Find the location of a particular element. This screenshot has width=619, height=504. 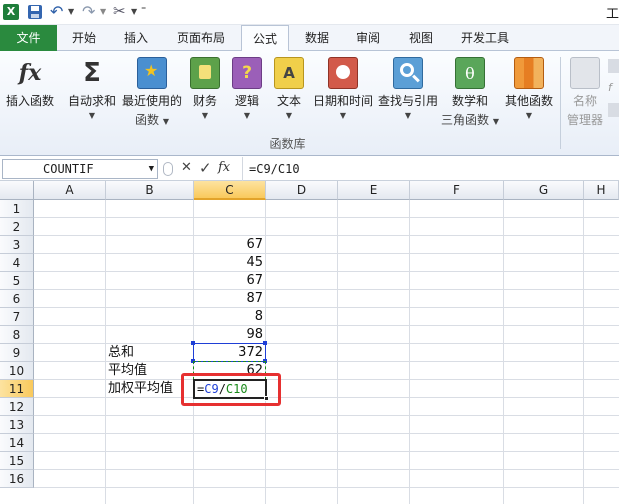

excel-logo-icon: X is located at coordinates (11, 12).